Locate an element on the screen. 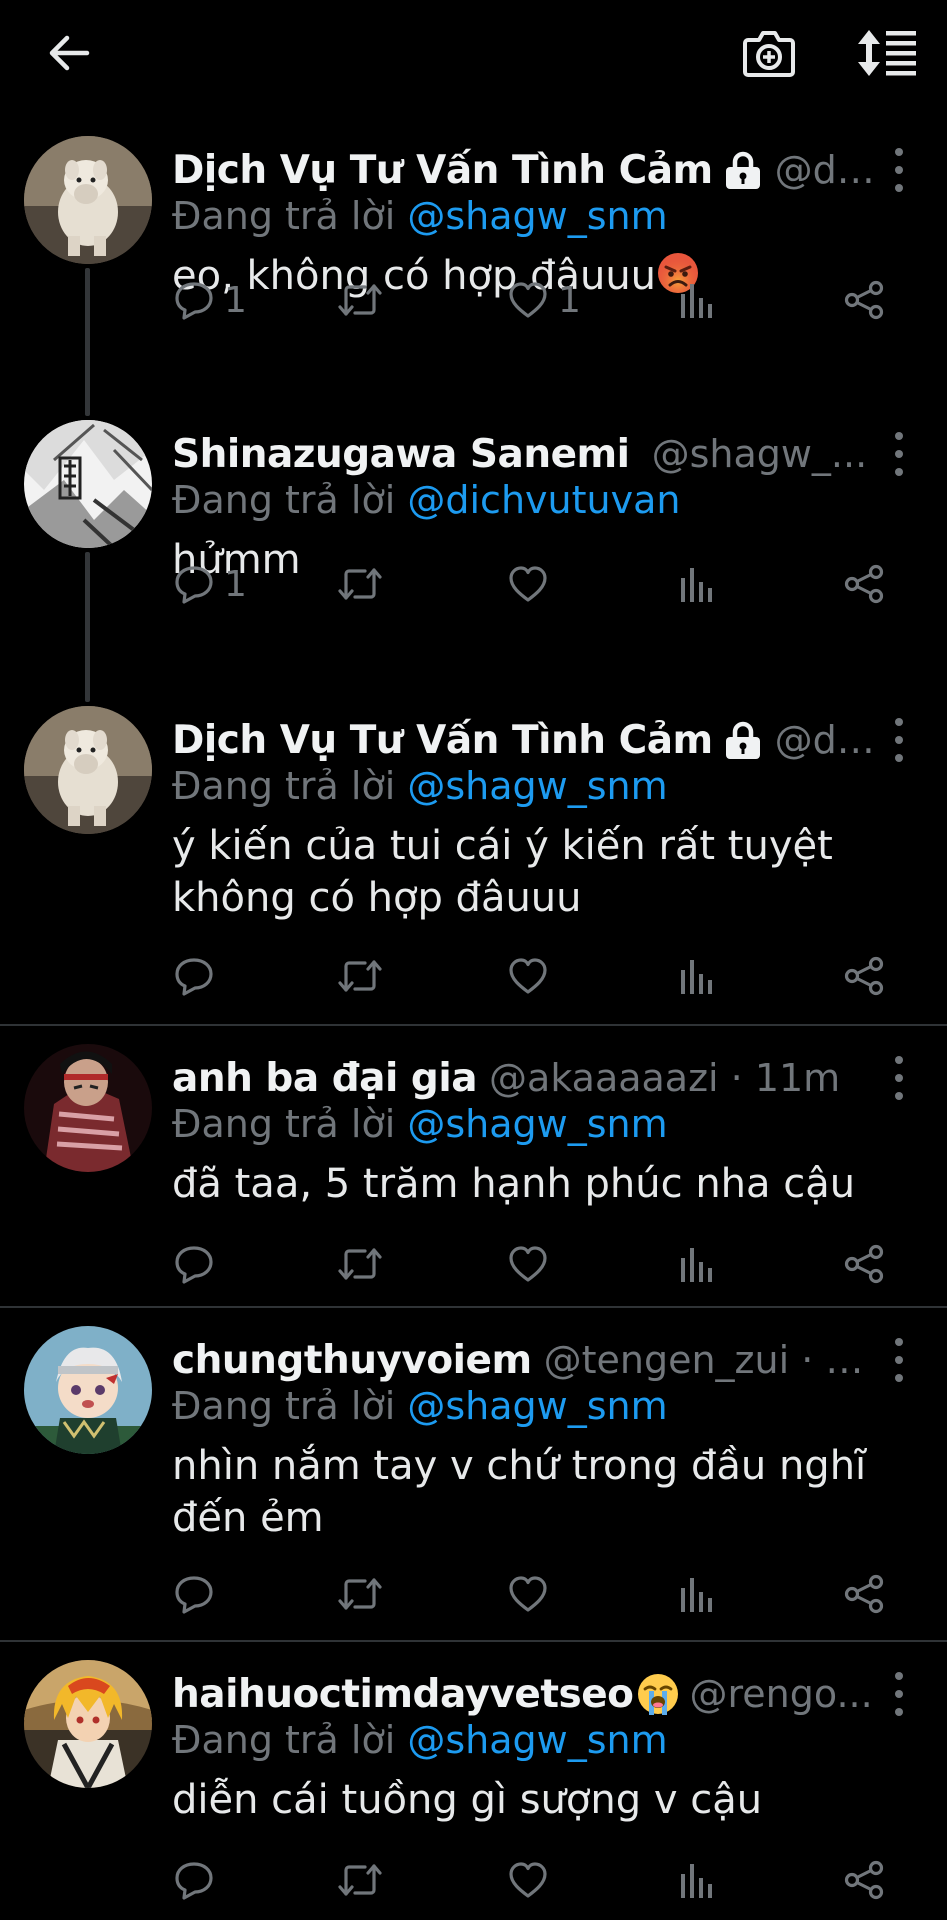 The width and height of the screenshot is (947, 1920). display-name: anh ba đại gia is located at coordinates (325, 1078).